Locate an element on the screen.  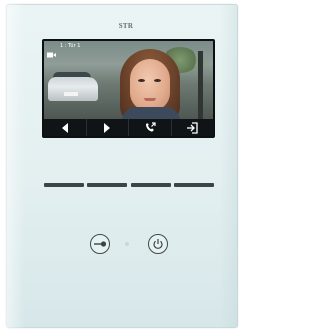
next-camera-button is located at coordinates (107, 127).